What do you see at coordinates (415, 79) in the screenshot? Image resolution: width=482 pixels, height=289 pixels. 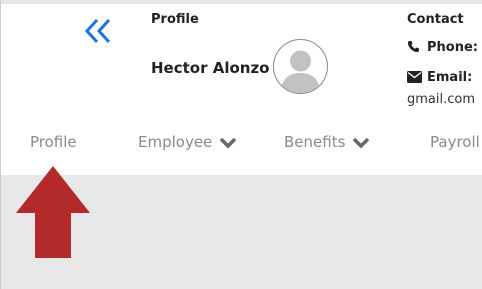 I see `envelope-icon` at bounding box center [415, 79].